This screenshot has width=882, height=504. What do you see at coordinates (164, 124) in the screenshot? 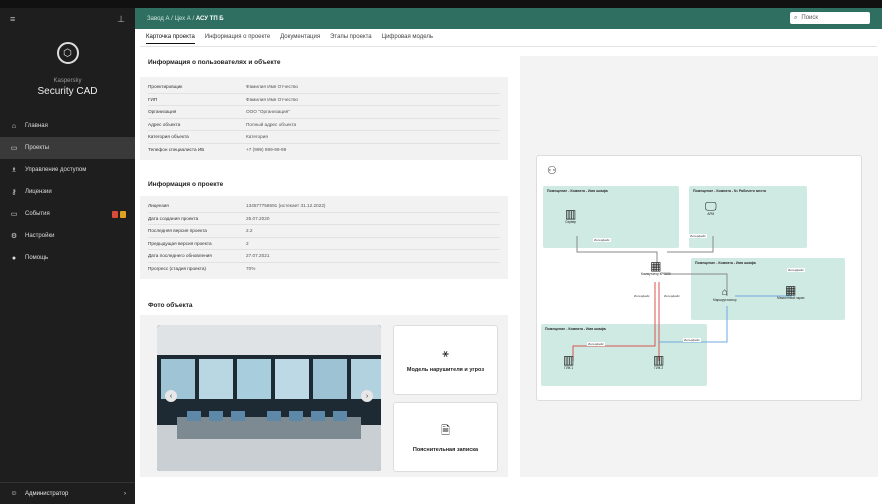
I see `row-key: Адрес объекта` at bounding box center [164, 124].